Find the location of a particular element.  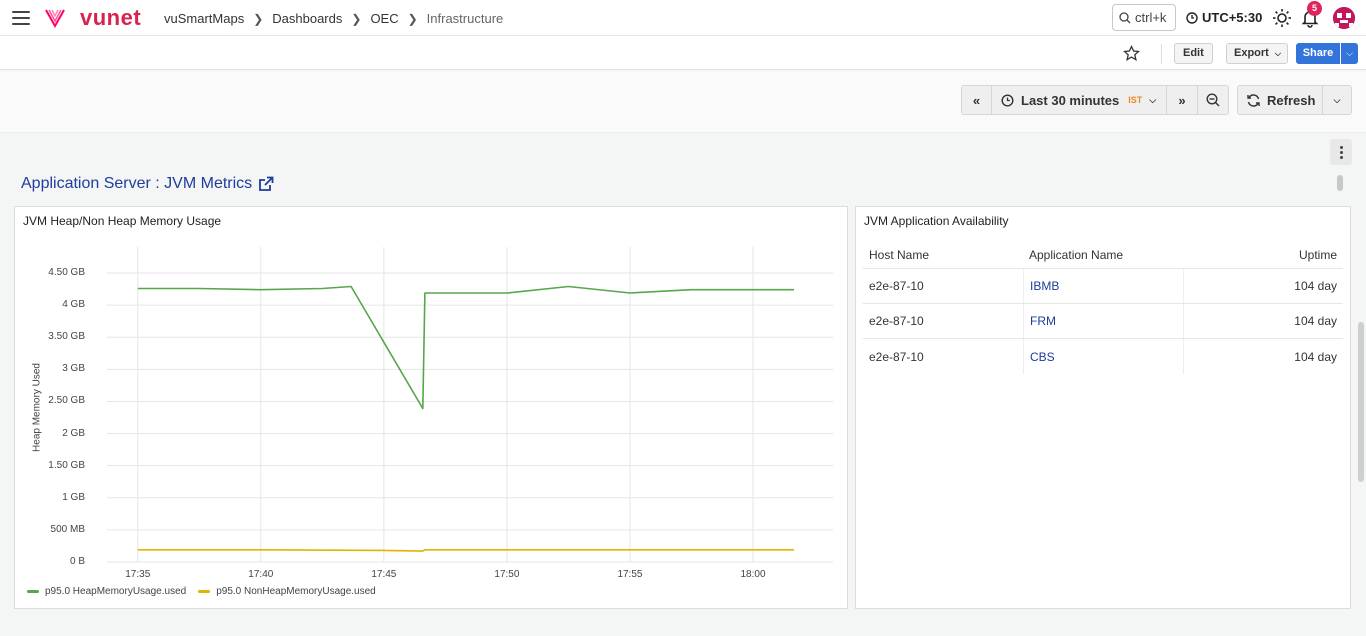

table-row: e2e-87-10 FRM 104 day is located at coordinates (1103, 321).